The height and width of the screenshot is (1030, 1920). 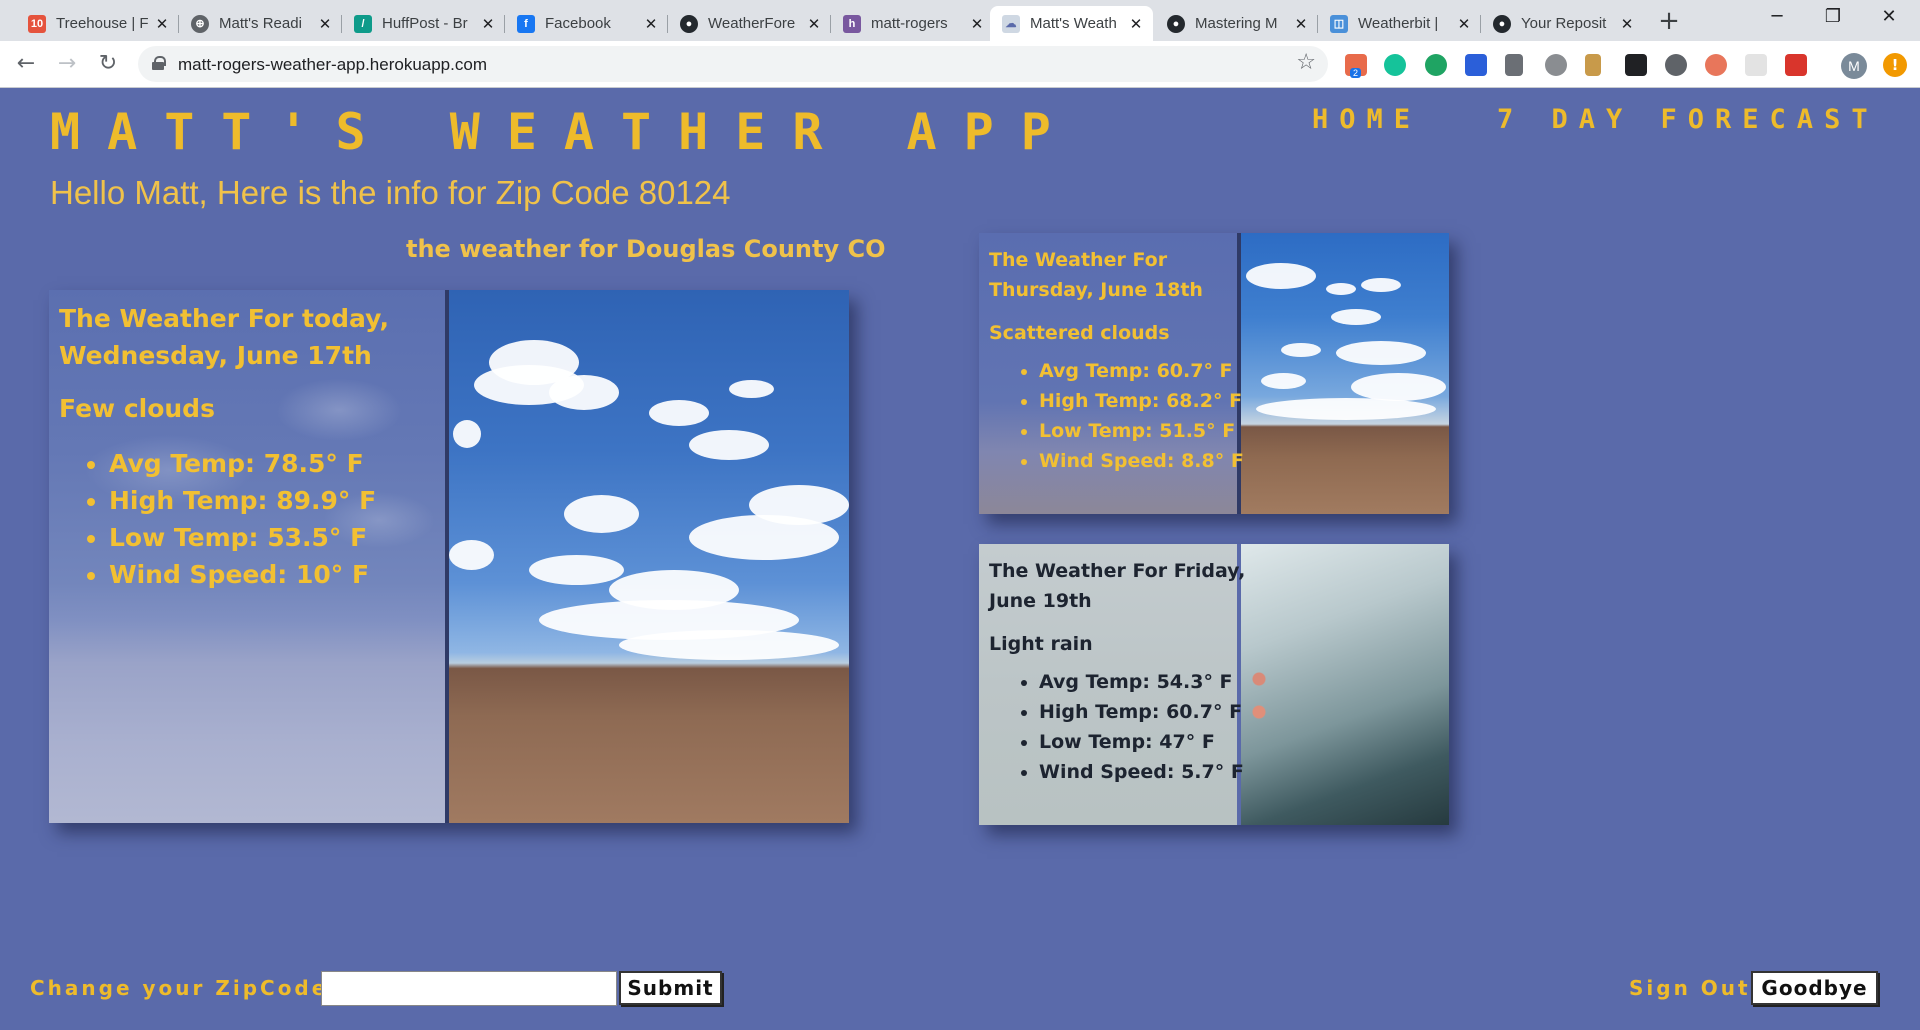 I want to click on restore-icon: ❐, so click(x=1833, y=20).